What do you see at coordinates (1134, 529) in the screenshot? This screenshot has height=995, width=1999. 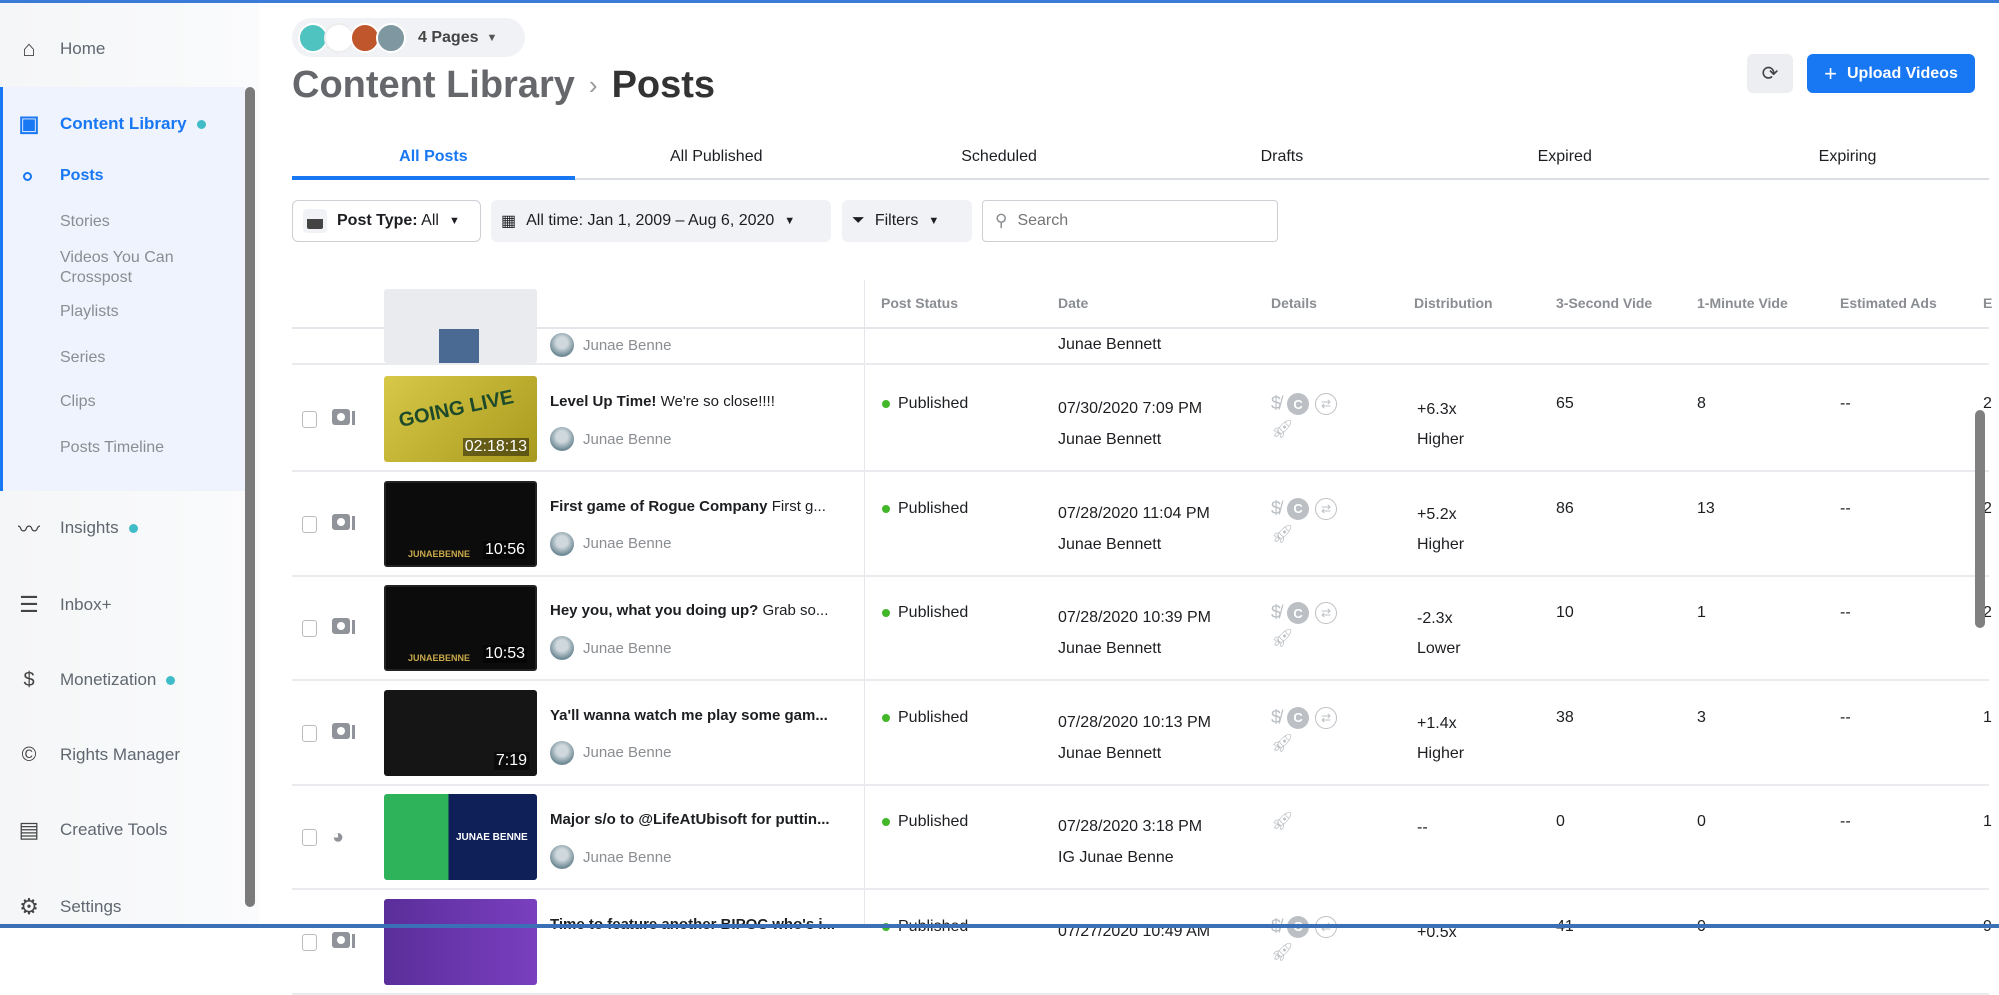 I see `date-cell: 07/28/2020 11:04 PM Junae Bennett` at bounding box center [1134, 529].